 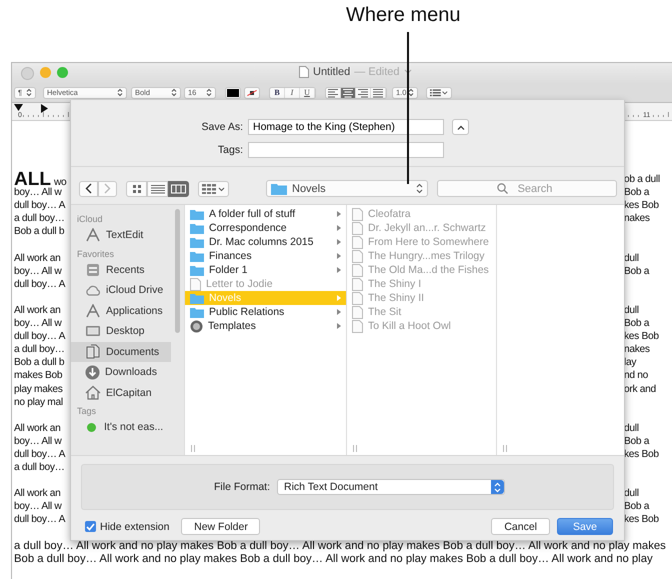 What do you see at coordinates (527, 188) in the screenshot?
I see `search-field: Search` at bounding box center [527, 188].